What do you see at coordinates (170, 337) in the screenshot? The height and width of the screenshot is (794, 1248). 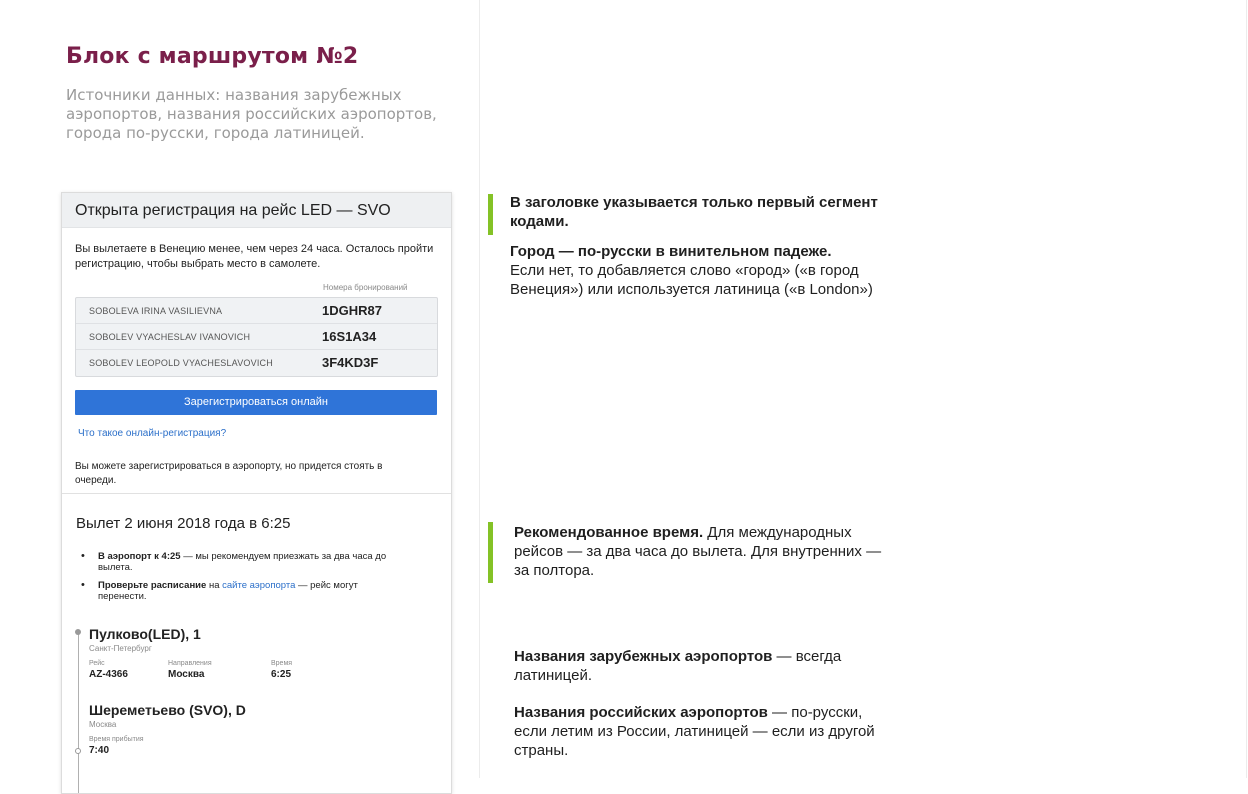 I see `passenger-name: SOBOLEV VYACHESLAV IVANOVICH` at bounding box center [170, 337].